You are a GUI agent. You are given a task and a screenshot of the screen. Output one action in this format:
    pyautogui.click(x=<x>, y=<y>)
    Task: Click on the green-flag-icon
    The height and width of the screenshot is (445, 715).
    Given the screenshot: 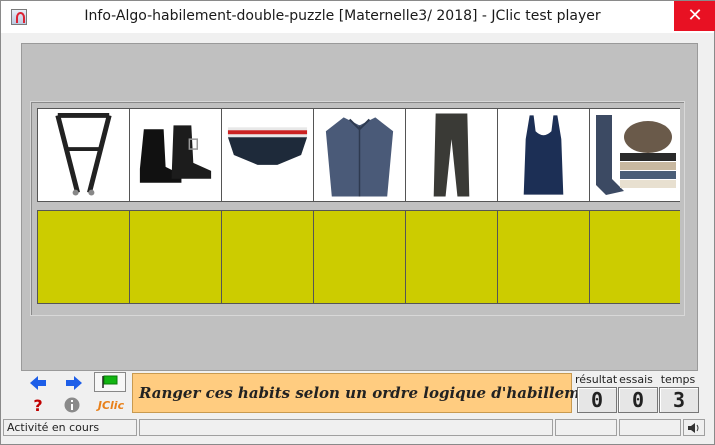 What is the action you would take?
    pyautogui.click(x=110, y=381)
    